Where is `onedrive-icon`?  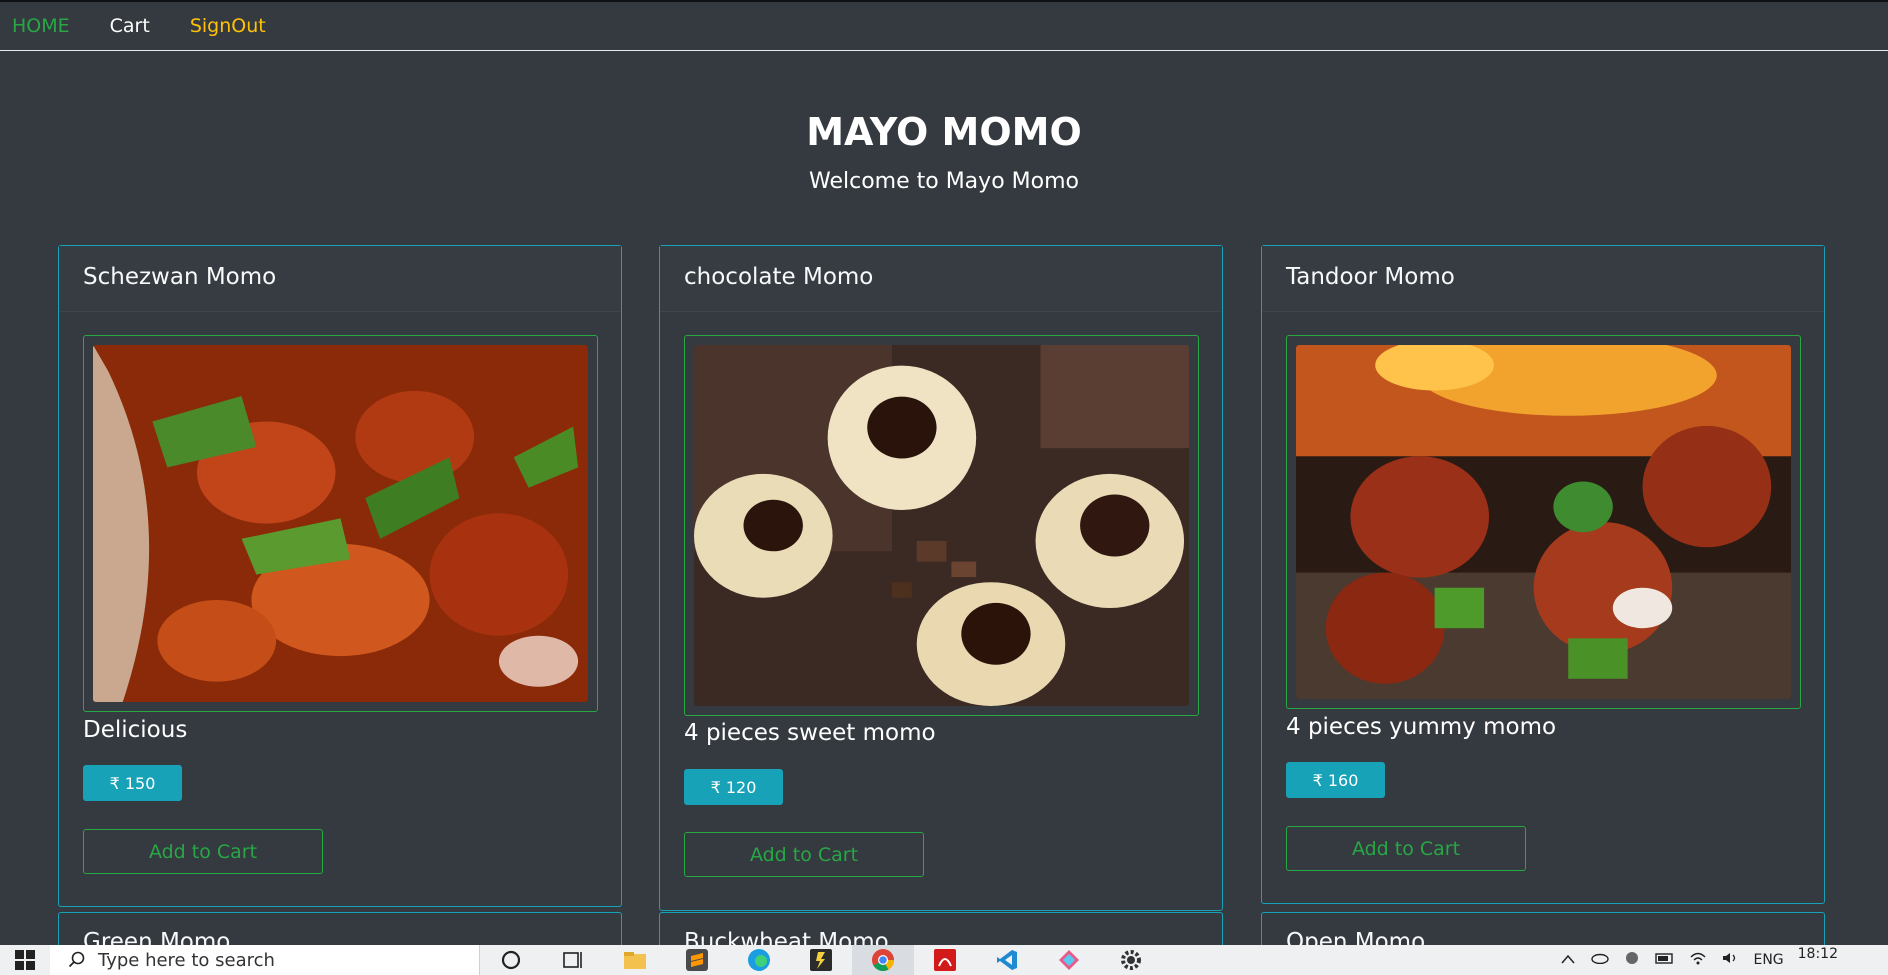
onedrive-icon is located at coordinates (1599, 960).